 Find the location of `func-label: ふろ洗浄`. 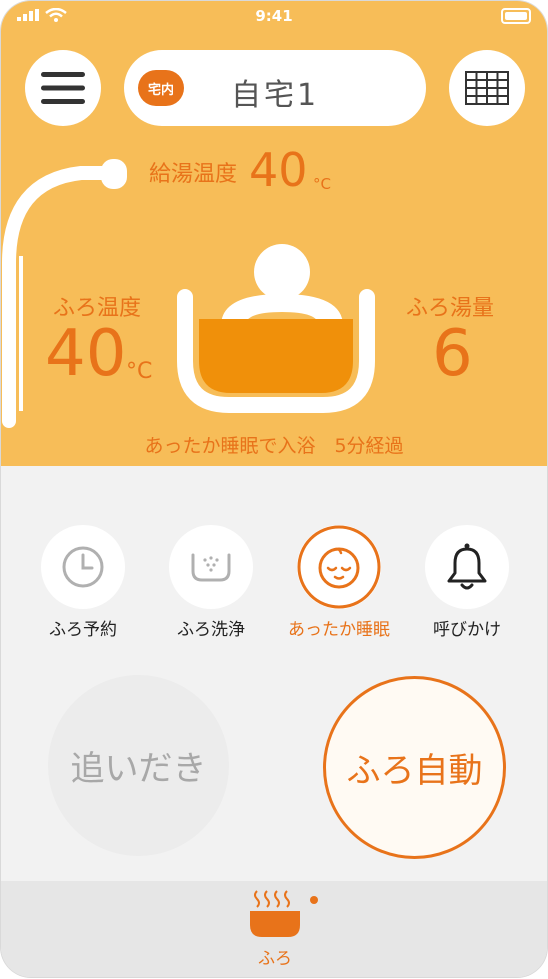

func-label: ふろ洗浄 is located at coordinates (211, 630).